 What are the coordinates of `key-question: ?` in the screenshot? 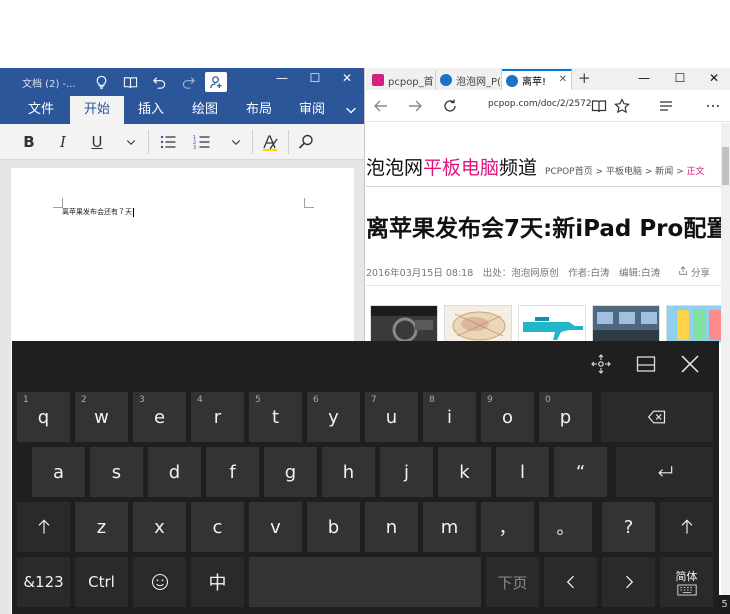 It's located at (628, 527).